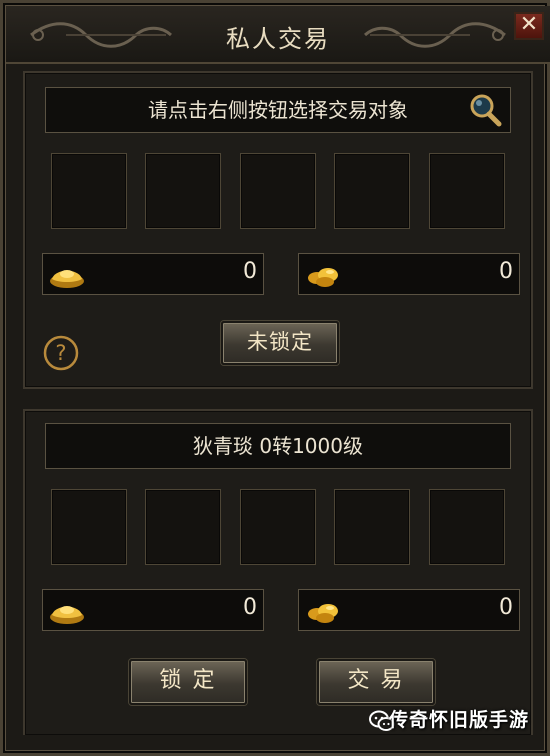 The image size is (550, 756). What do you see at coordinates (280, 343) in the screenshot?
I see `lock-status-button: 未锁定` at bounding box center [280, 343].